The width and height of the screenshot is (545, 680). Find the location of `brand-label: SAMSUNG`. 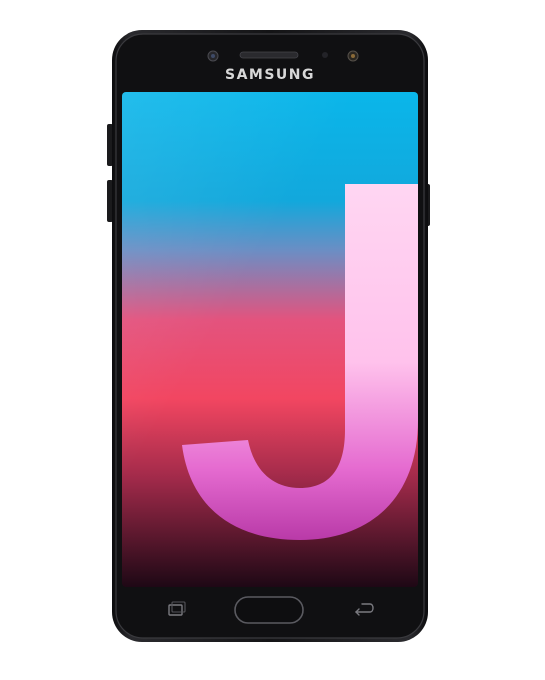

brand-label: SAMSUNG is located at coordinates (269, 75).